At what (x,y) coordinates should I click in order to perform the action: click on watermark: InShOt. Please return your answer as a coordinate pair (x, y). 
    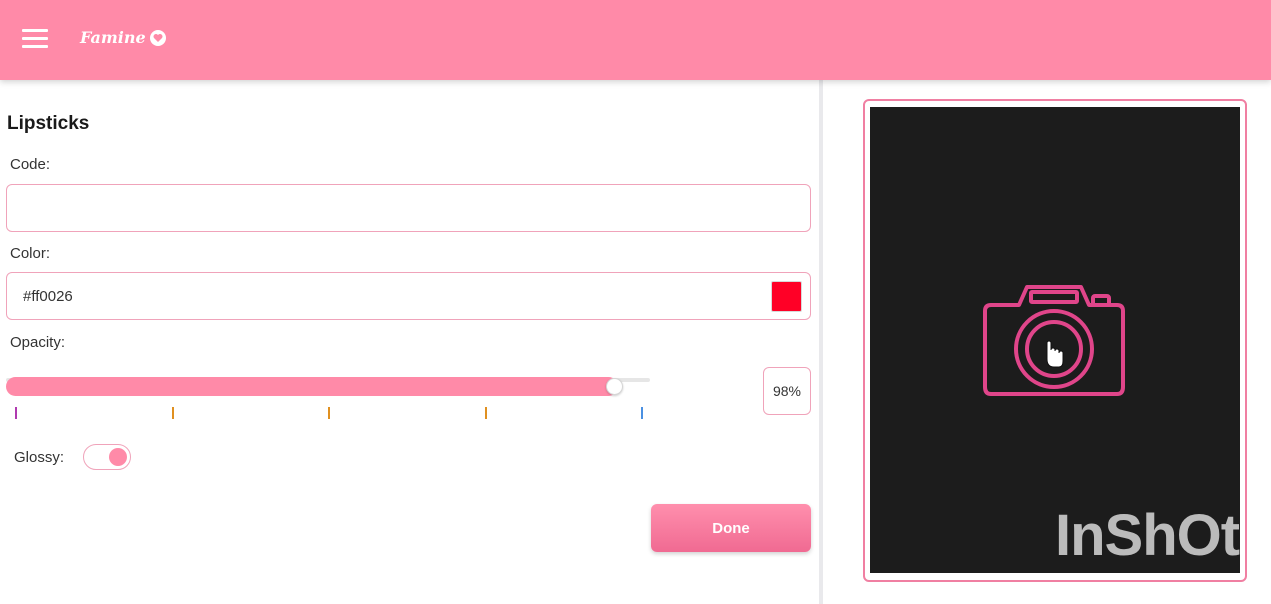
    Looking at the image, I should click on (1147, 535).